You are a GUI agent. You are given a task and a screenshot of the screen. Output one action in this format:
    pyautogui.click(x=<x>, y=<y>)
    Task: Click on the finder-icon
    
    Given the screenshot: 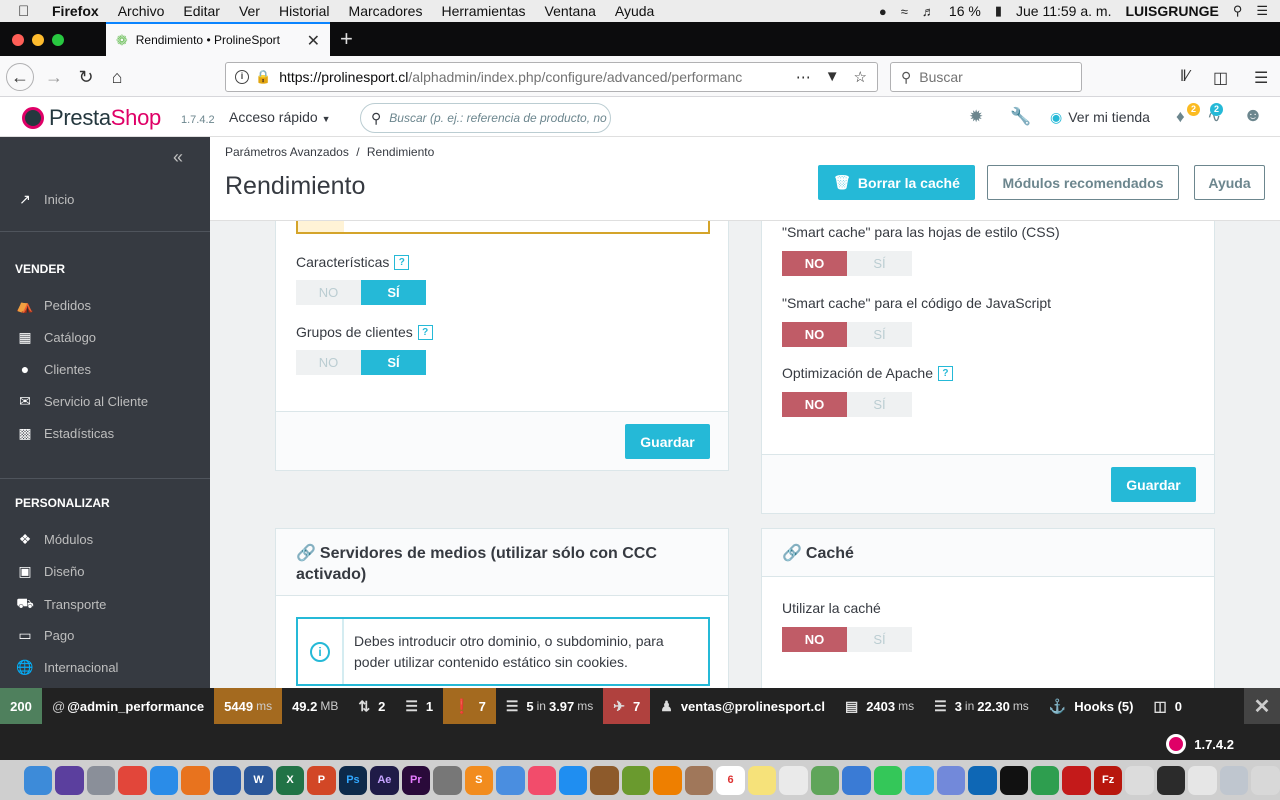 What is the action you would take?
    pyautogui.click(x=38, y=780)
    